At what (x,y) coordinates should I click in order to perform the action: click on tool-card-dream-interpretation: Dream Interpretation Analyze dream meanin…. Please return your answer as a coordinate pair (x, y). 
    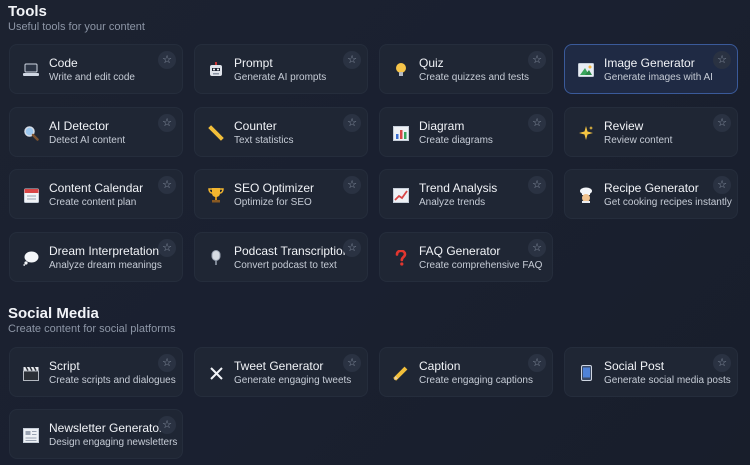
    Looking at the image, I should click on (96, 257).